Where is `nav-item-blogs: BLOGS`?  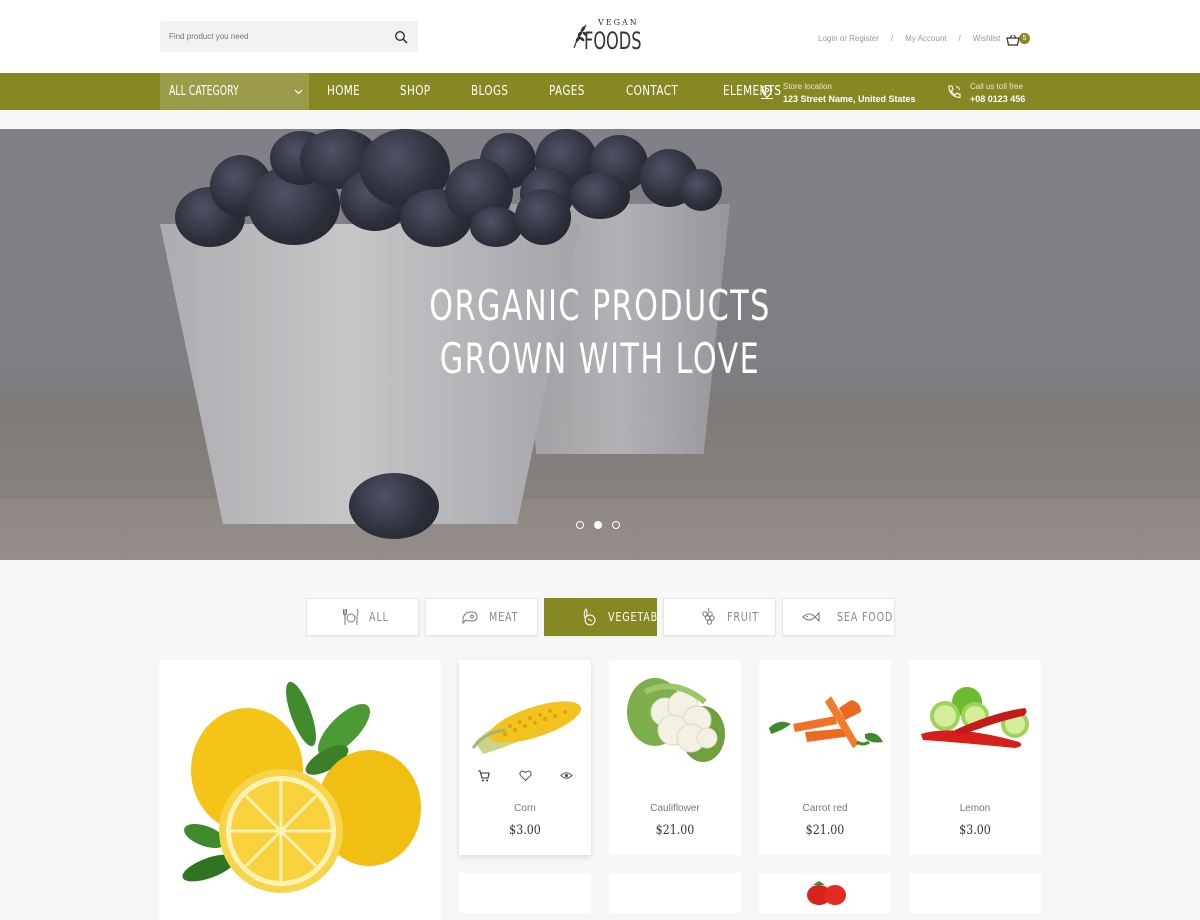
nav-item-blogs: BLOGS is located at coordinates (489, 91).